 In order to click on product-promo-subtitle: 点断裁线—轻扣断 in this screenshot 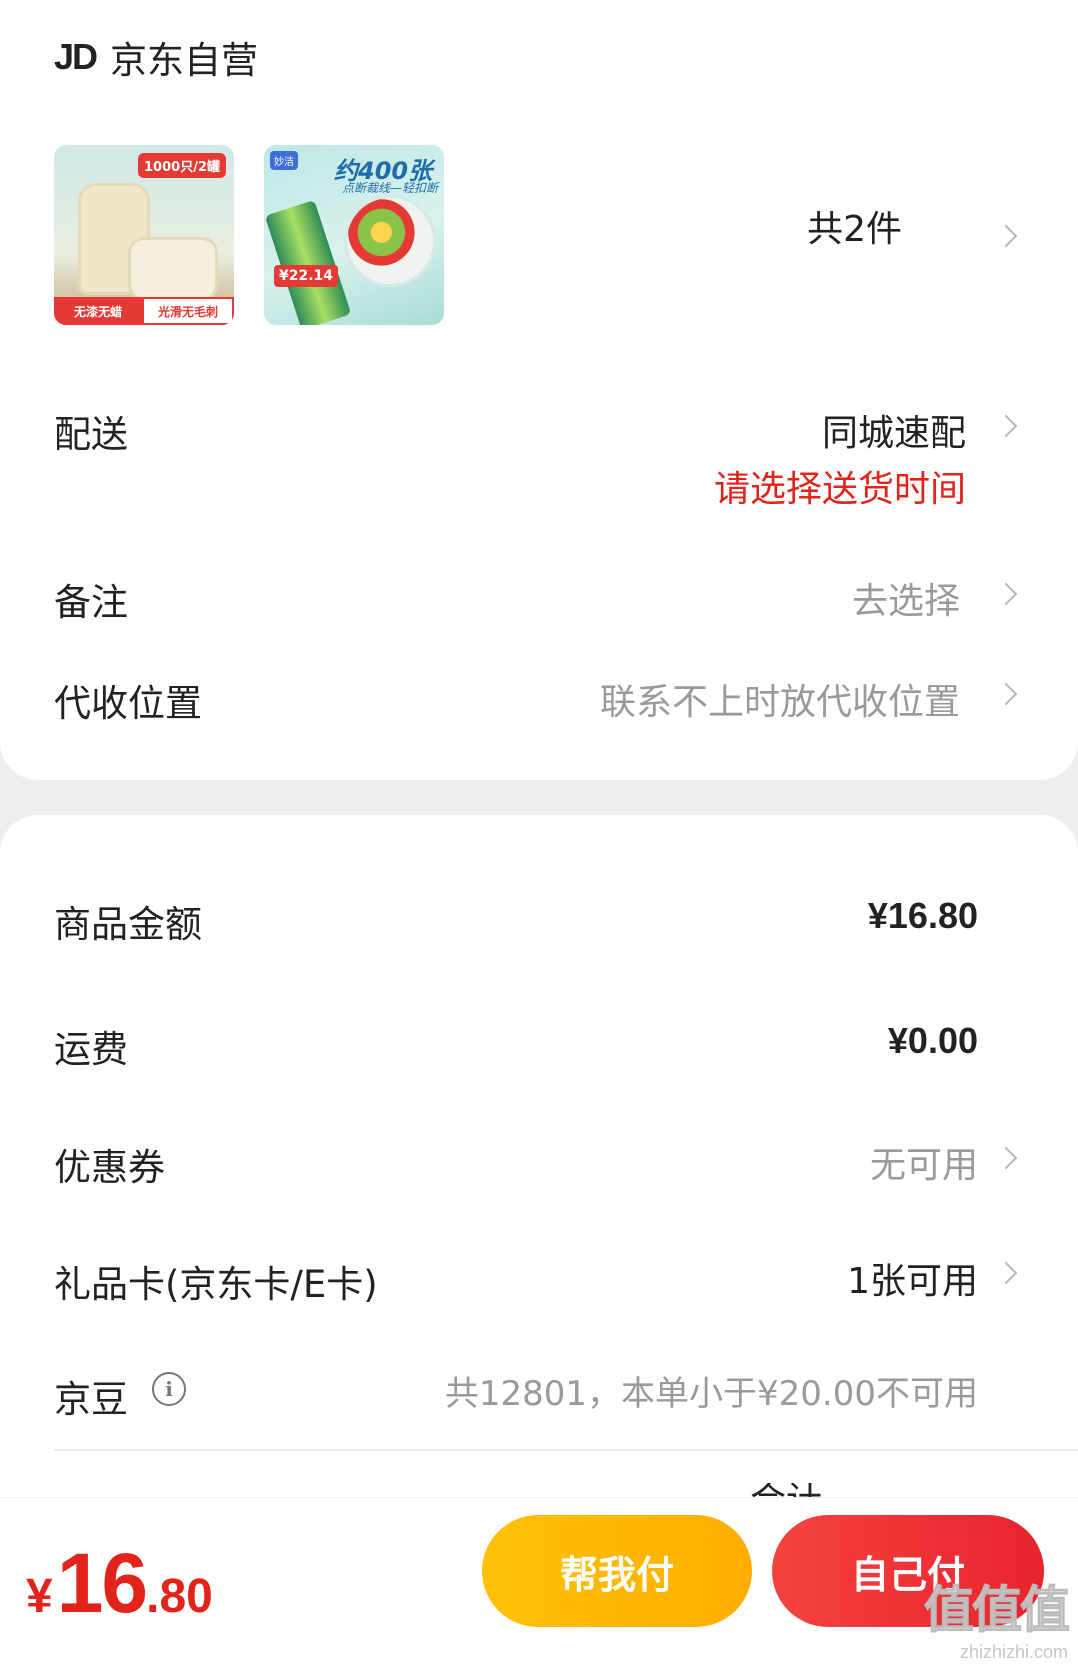, I will do `click(390, 188)`.